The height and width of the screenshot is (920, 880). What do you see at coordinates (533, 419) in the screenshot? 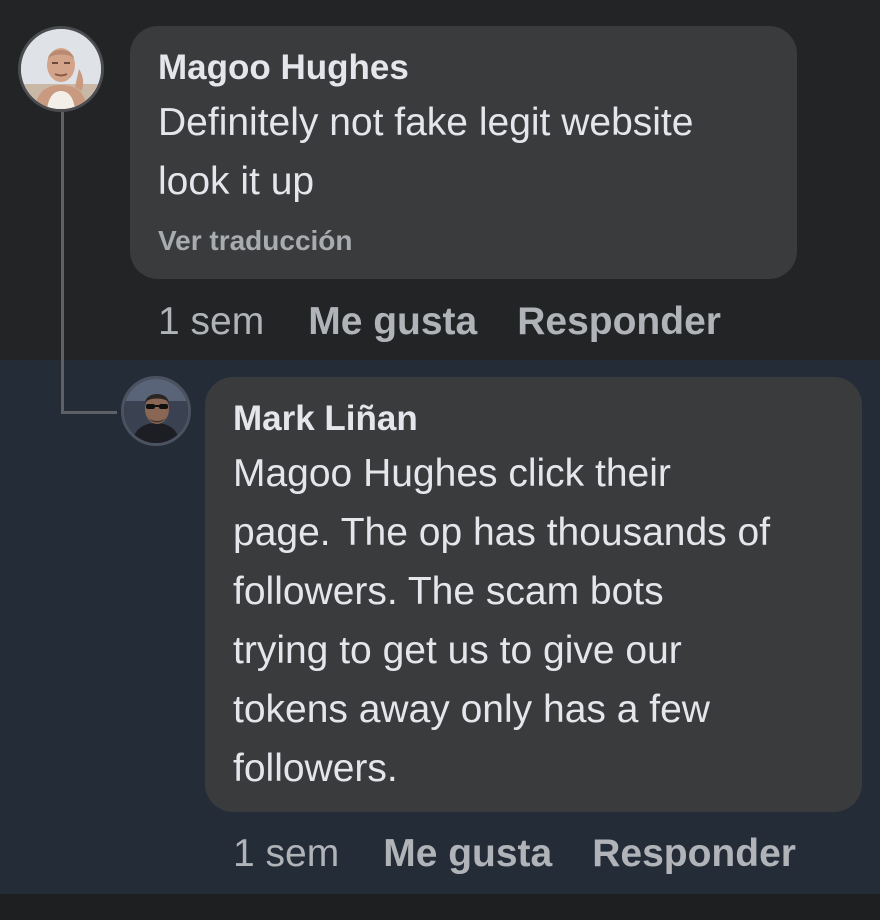
I see `comment-author: Mark Liñan` at bounding box center [533, 419].